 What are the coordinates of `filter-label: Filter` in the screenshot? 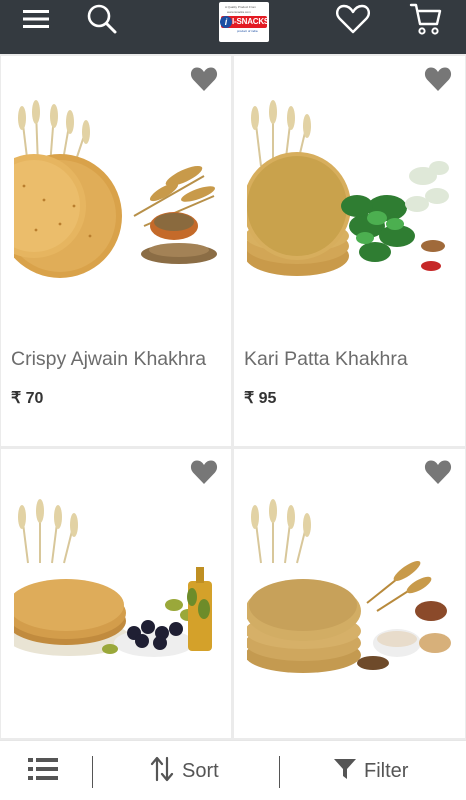 It's located at (386, 770).